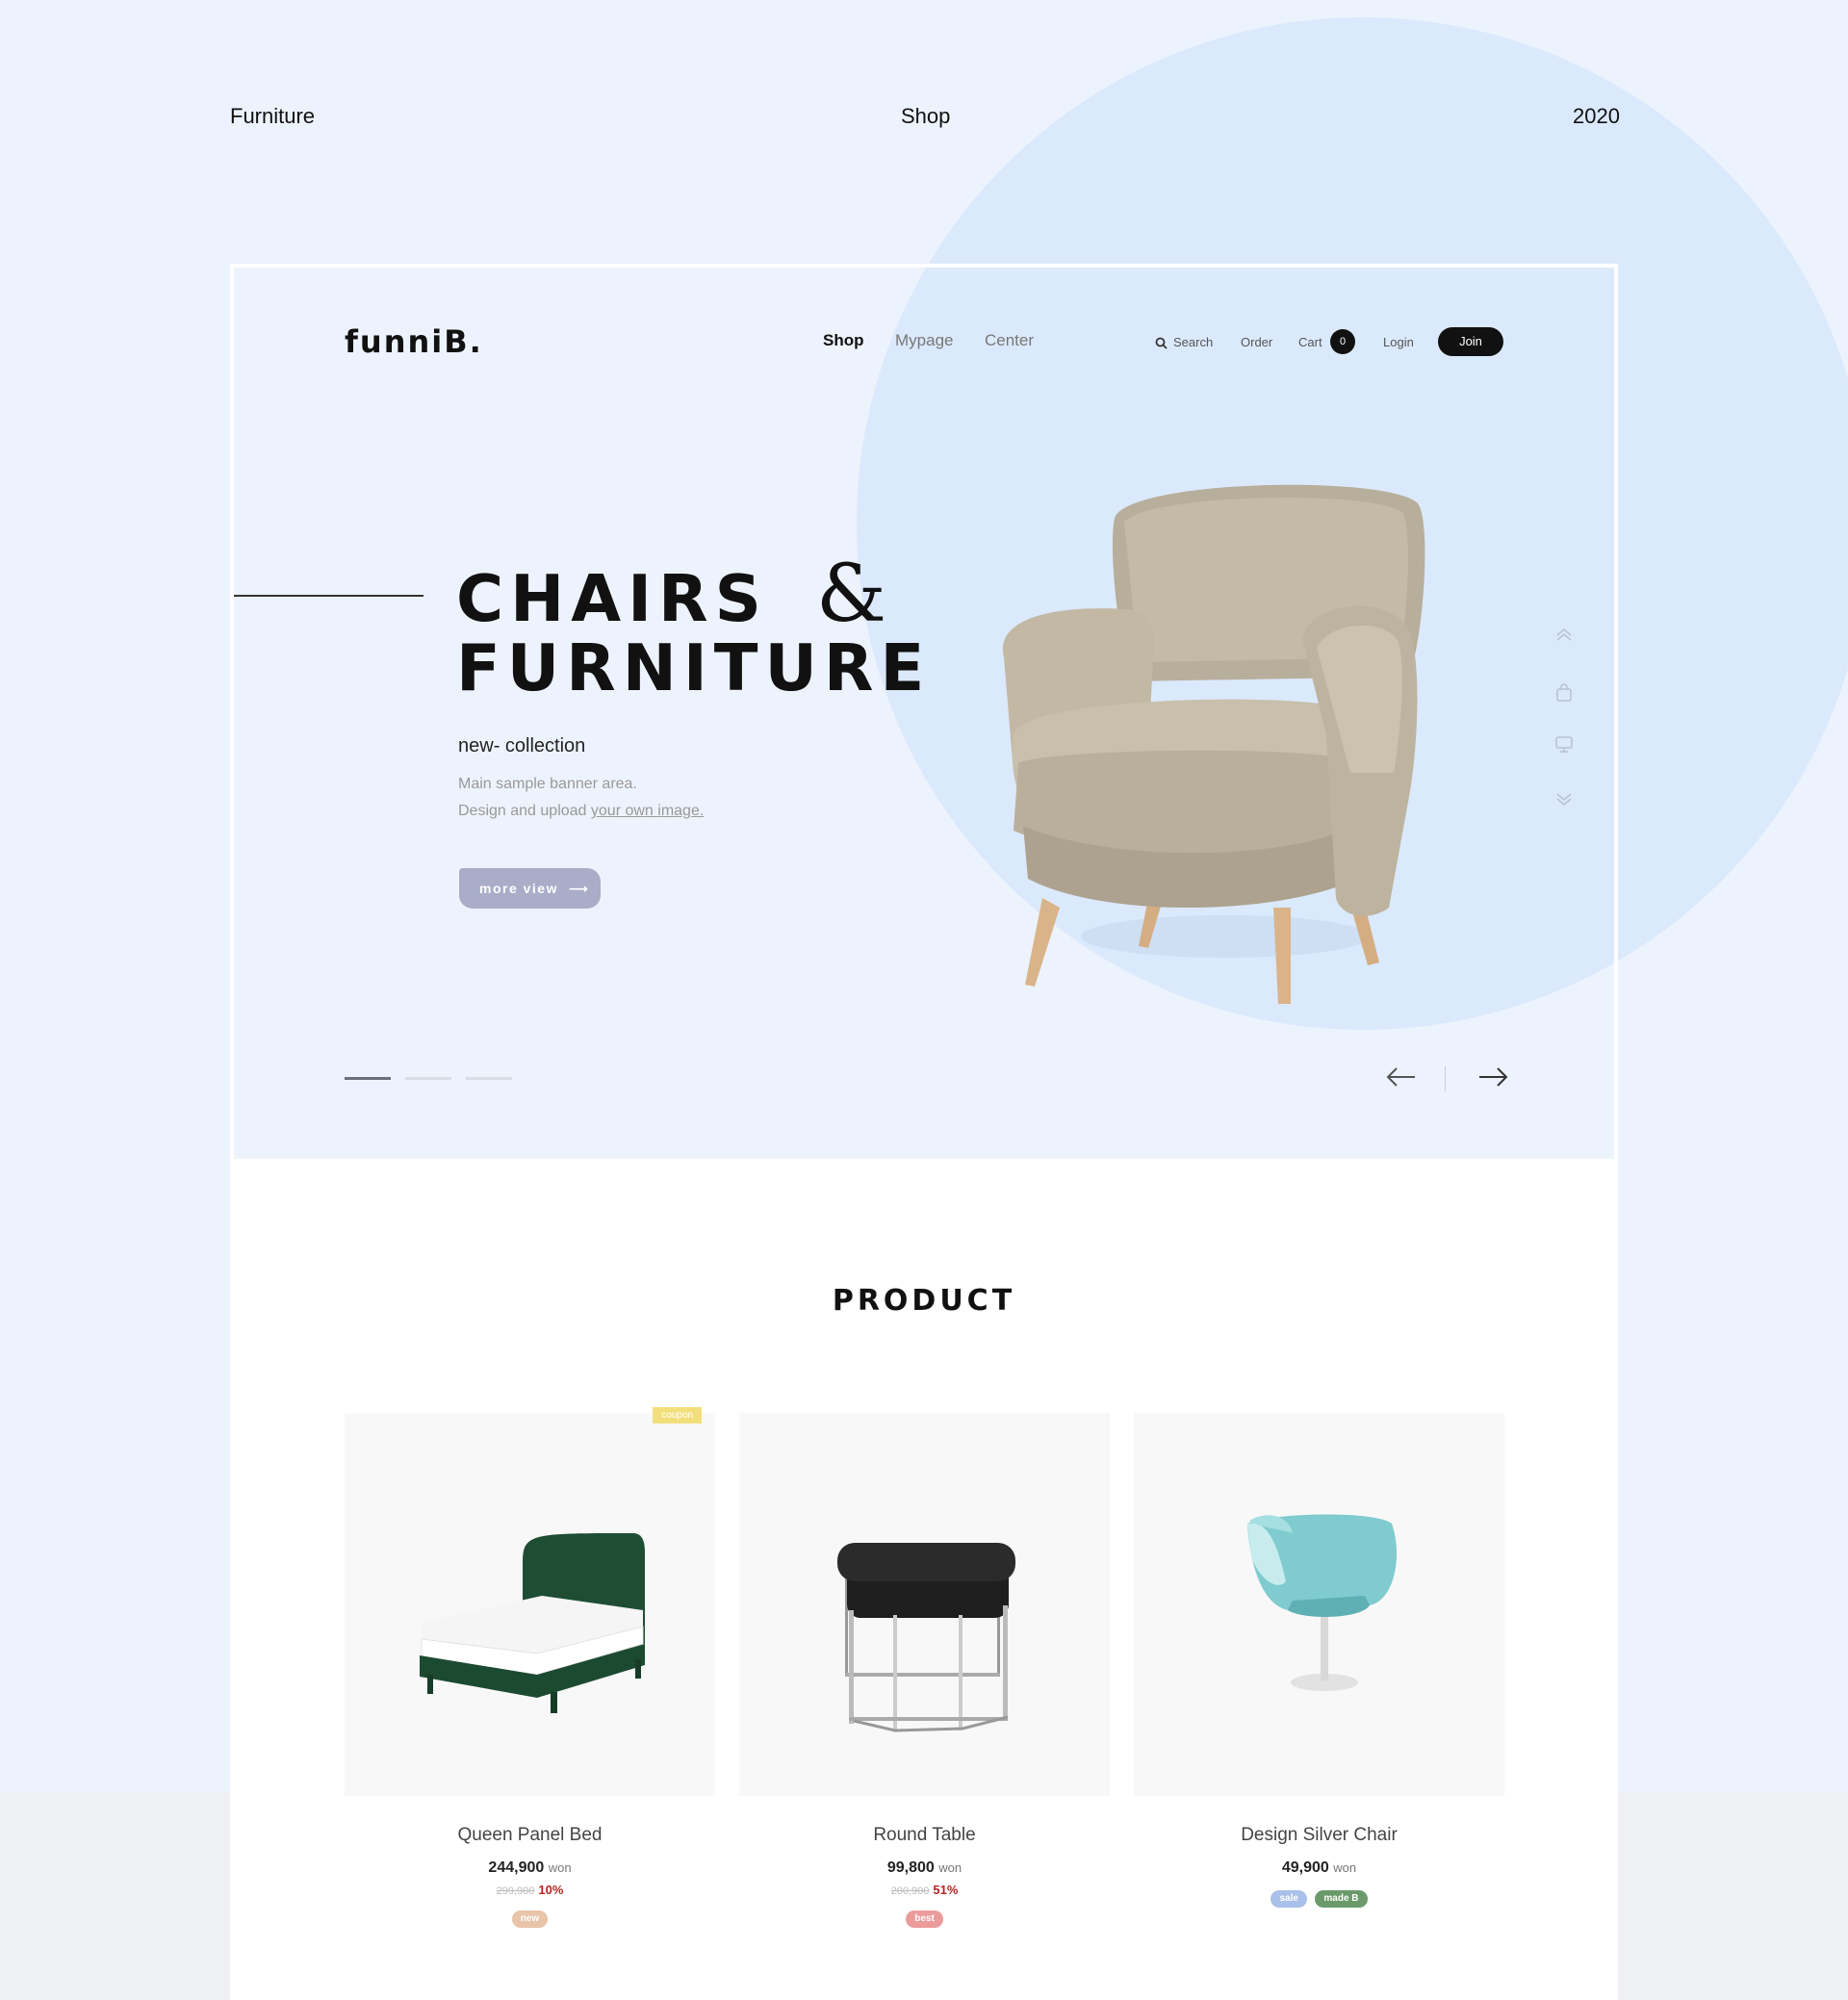 The height and width of the screenshot is (2000, 1848). I want to click on product-image: coupon, so click(530, 1601).